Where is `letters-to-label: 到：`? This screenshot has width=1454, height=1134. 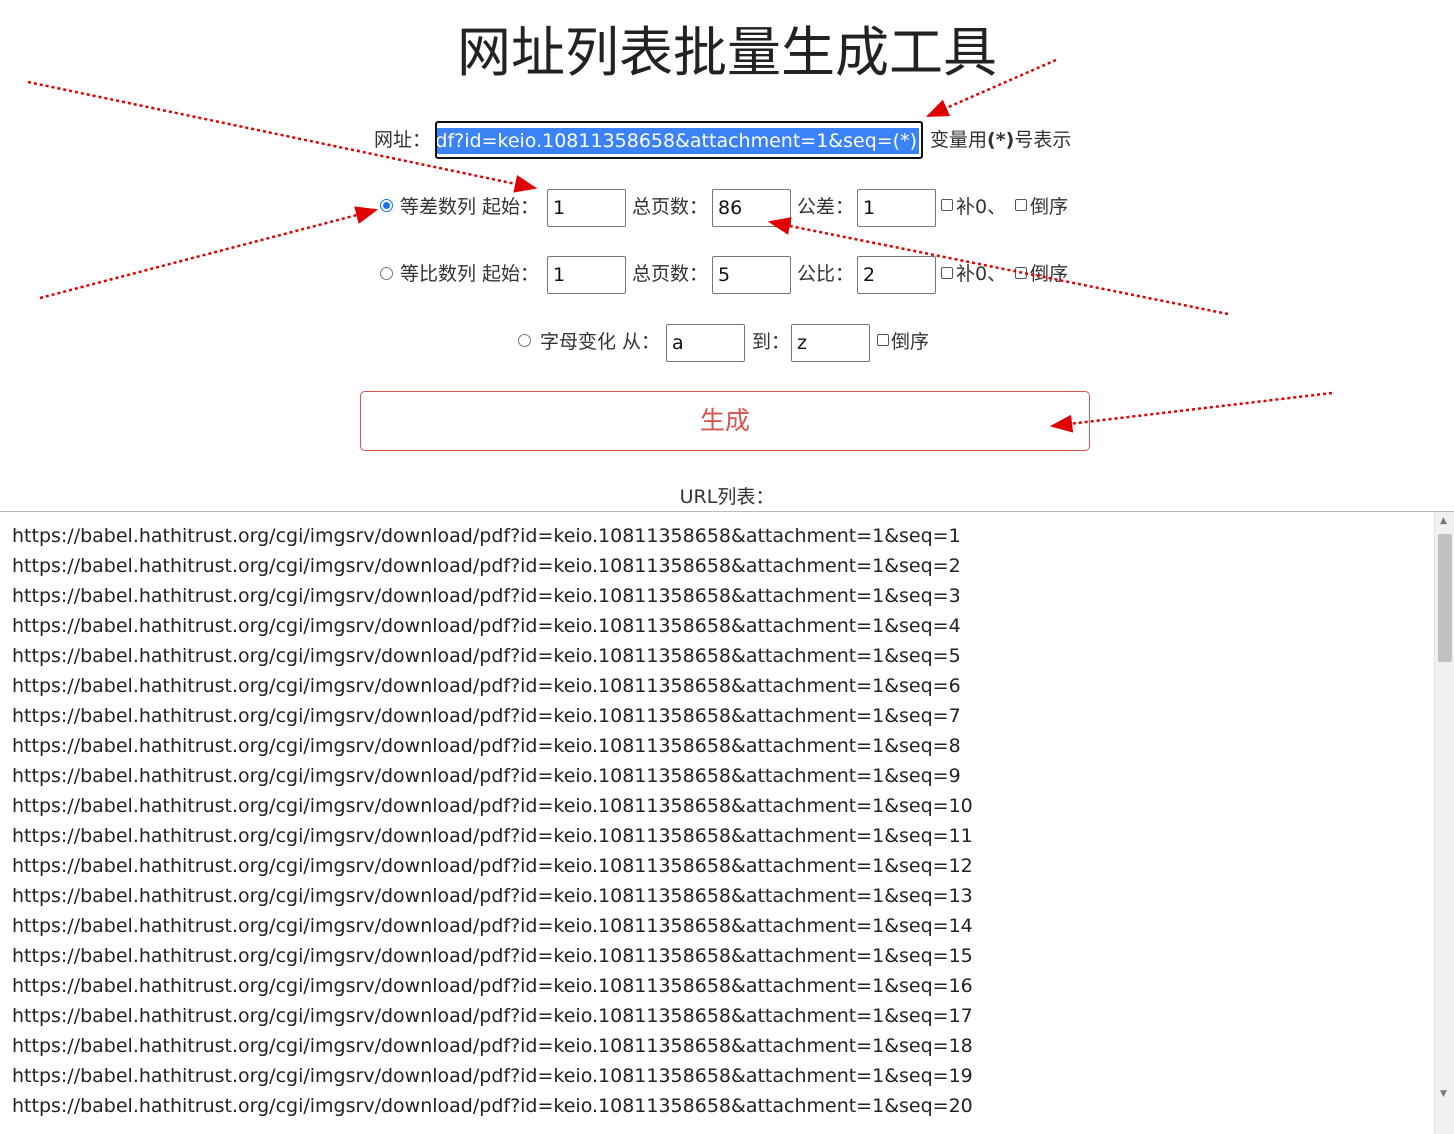
letters-to-label: 到： is located at coordinates (771, 342).